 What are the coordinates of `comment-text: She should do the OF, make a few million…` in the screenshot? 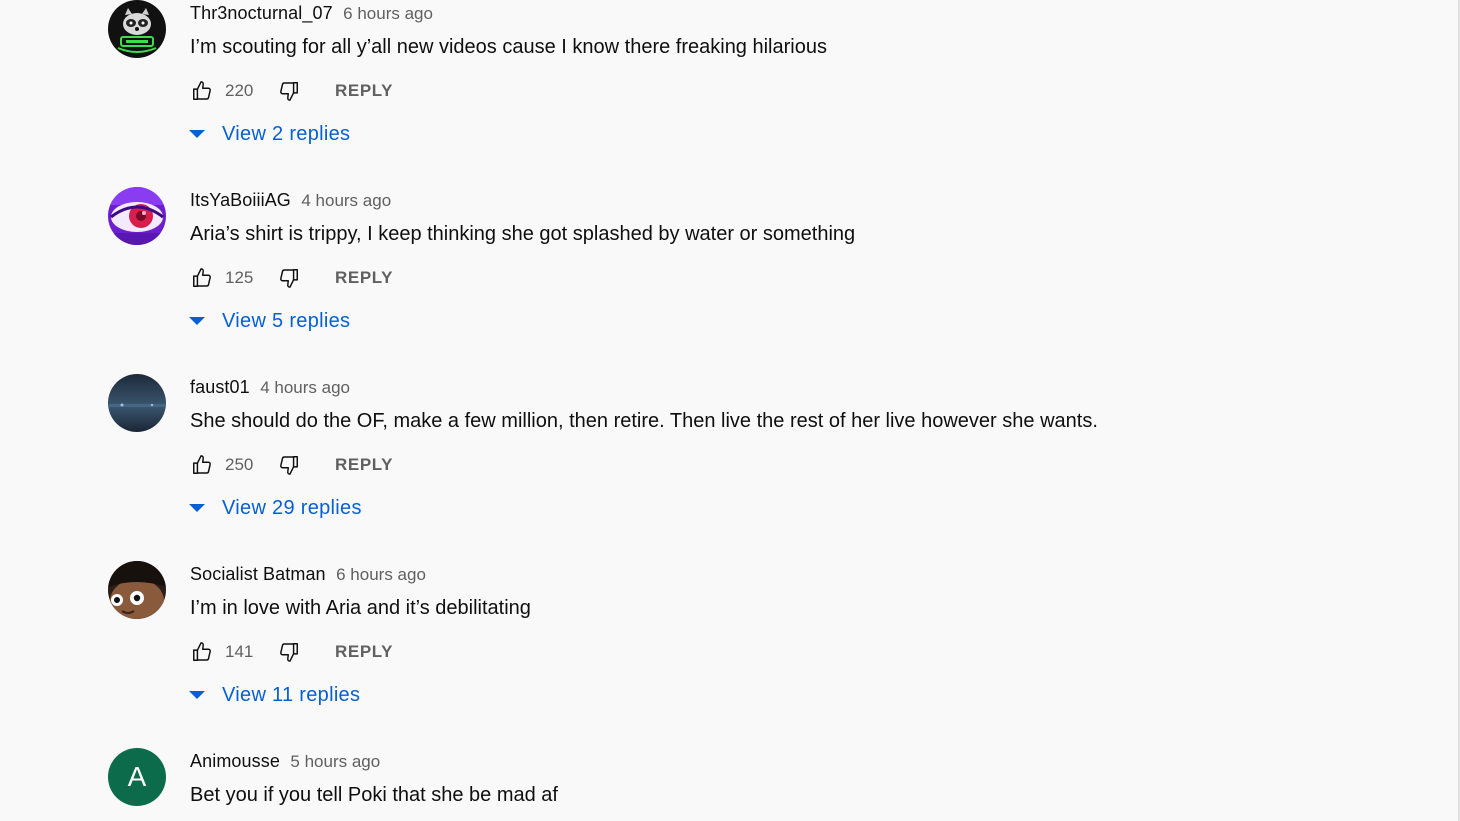 It's located at (644, 421).